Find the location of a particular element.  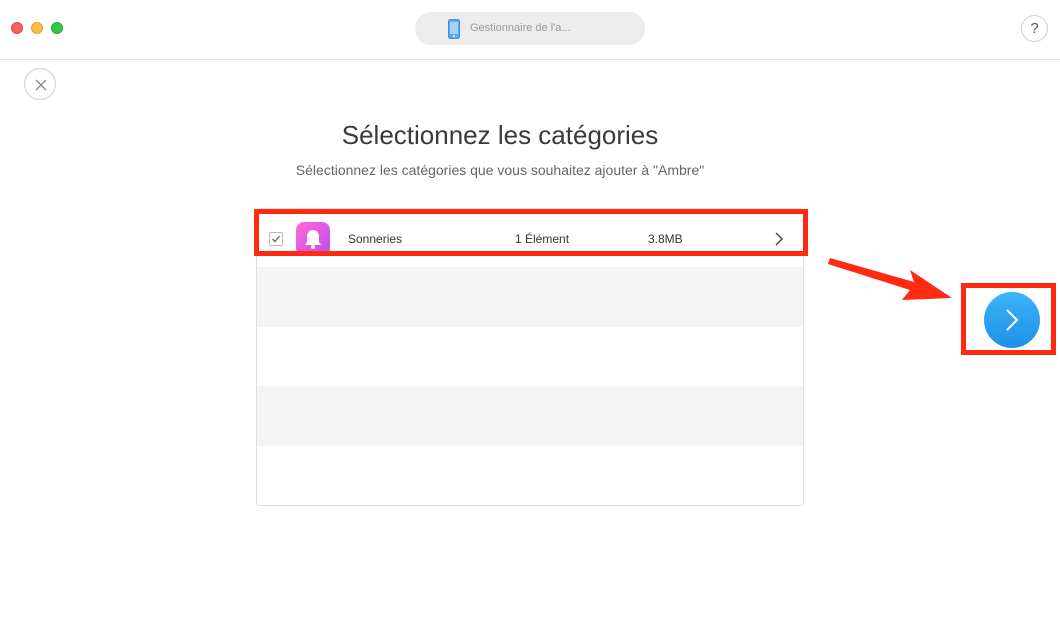

phone-icon is located at coordinates (454, 29).